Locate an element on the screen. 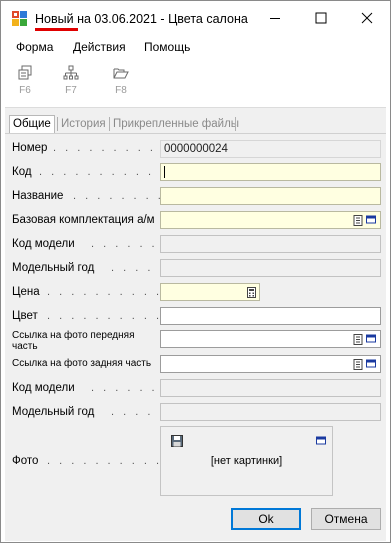 The height and width of the screenshot is (543, 391). open-folder-button: F8 is located at coordinates (121, 82).